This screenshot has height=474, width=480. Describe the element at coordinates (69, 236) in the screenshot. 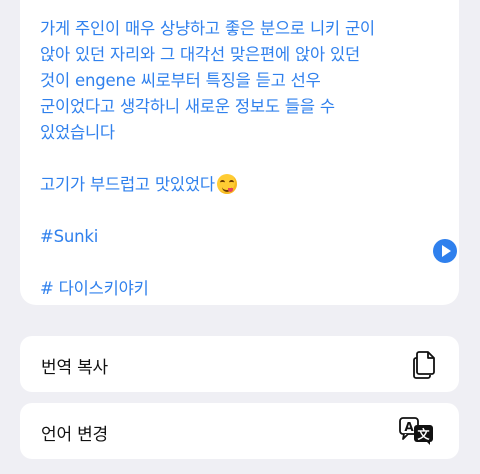

I see `hashtag-sunki: #Sunki` at that location.